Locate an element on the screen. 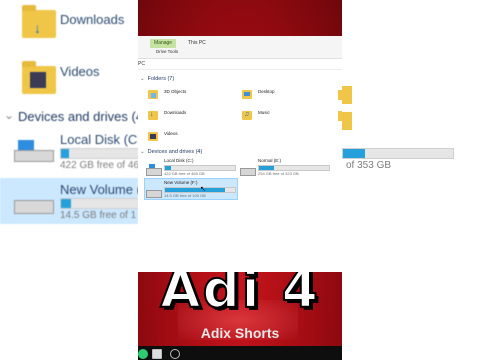  folder-label: Videos is located at coordinates (171, 133).